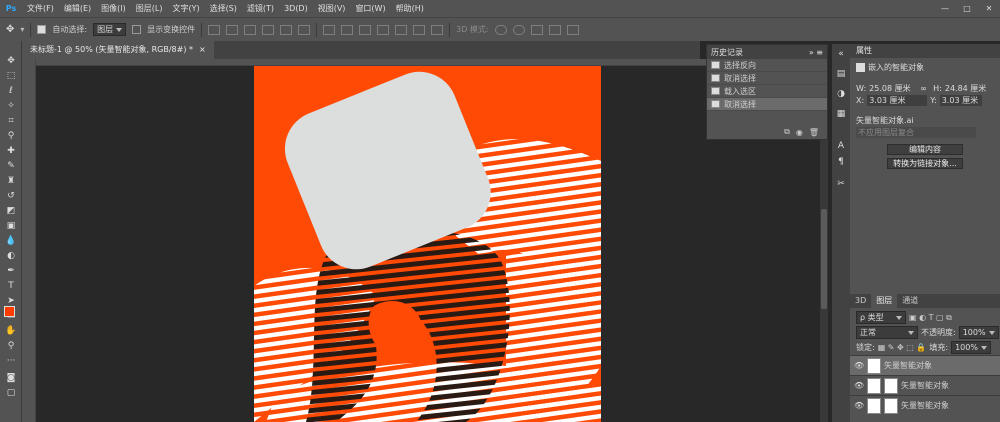 This screenshot has width=1000, height=422. What do you see at coordinates (978, 332) in the screenshot?
I see `opacity-field: 100%` at bounding box center [978, 332].